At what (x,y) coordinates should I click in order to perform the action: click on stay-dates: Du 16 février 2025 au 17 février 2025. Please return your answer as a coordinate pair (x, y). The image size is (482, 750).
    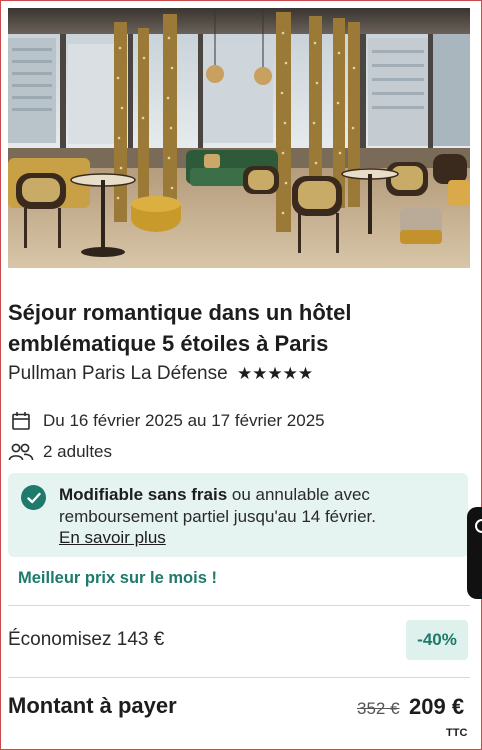
    Looking at the image, I should click on (184, 420).